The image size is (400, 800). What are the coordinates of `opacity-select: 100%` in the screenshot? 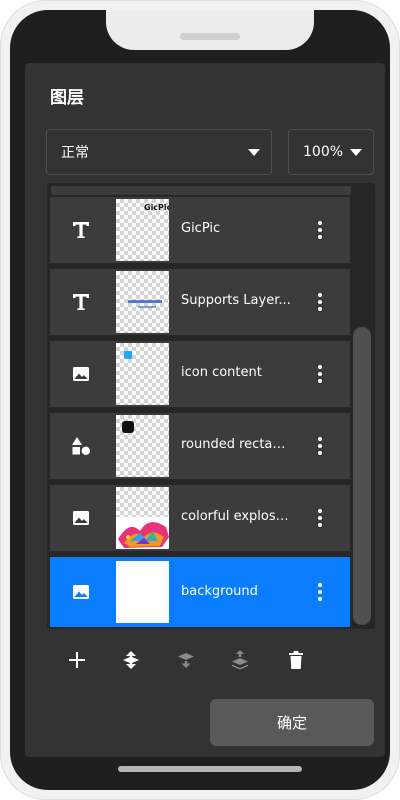 It's located at (331, 152).